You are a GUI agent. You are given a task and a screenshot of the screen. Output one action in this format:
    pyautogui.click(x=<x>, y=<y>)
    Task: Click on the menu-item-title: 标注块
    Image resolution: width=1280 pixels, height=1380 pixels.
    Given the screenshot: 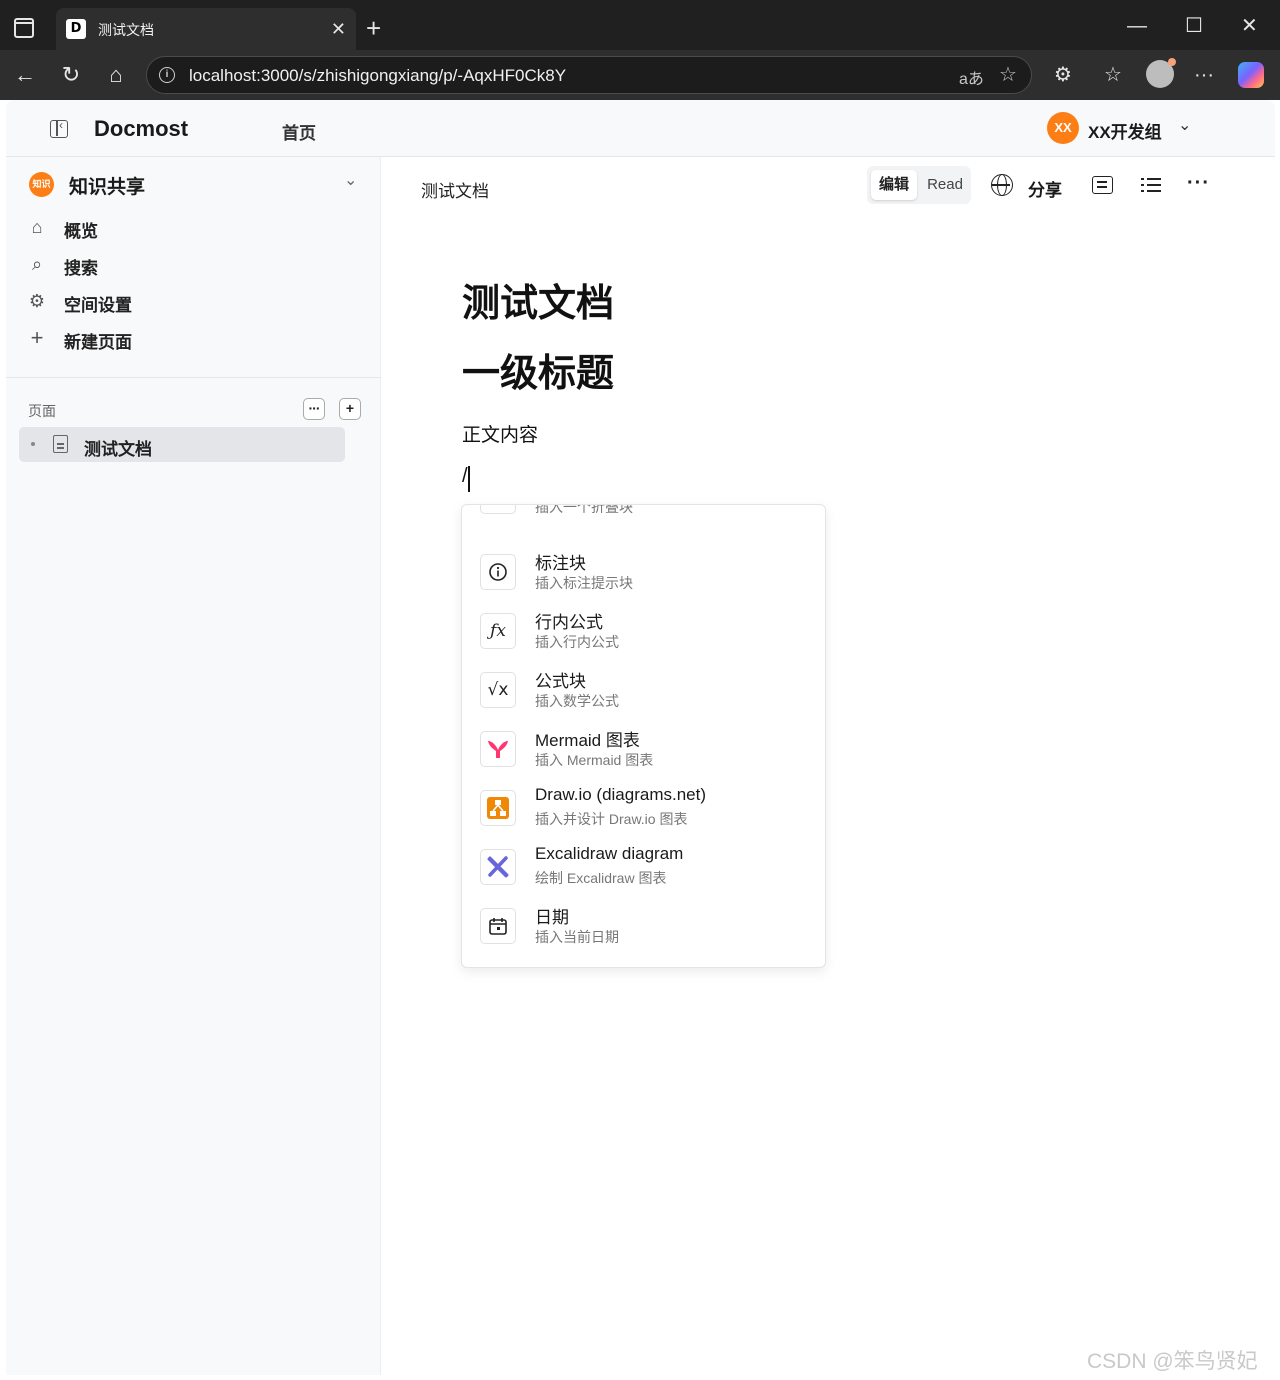 What is the action you would take?
    pyautogui.click(x=560, y=563)
    